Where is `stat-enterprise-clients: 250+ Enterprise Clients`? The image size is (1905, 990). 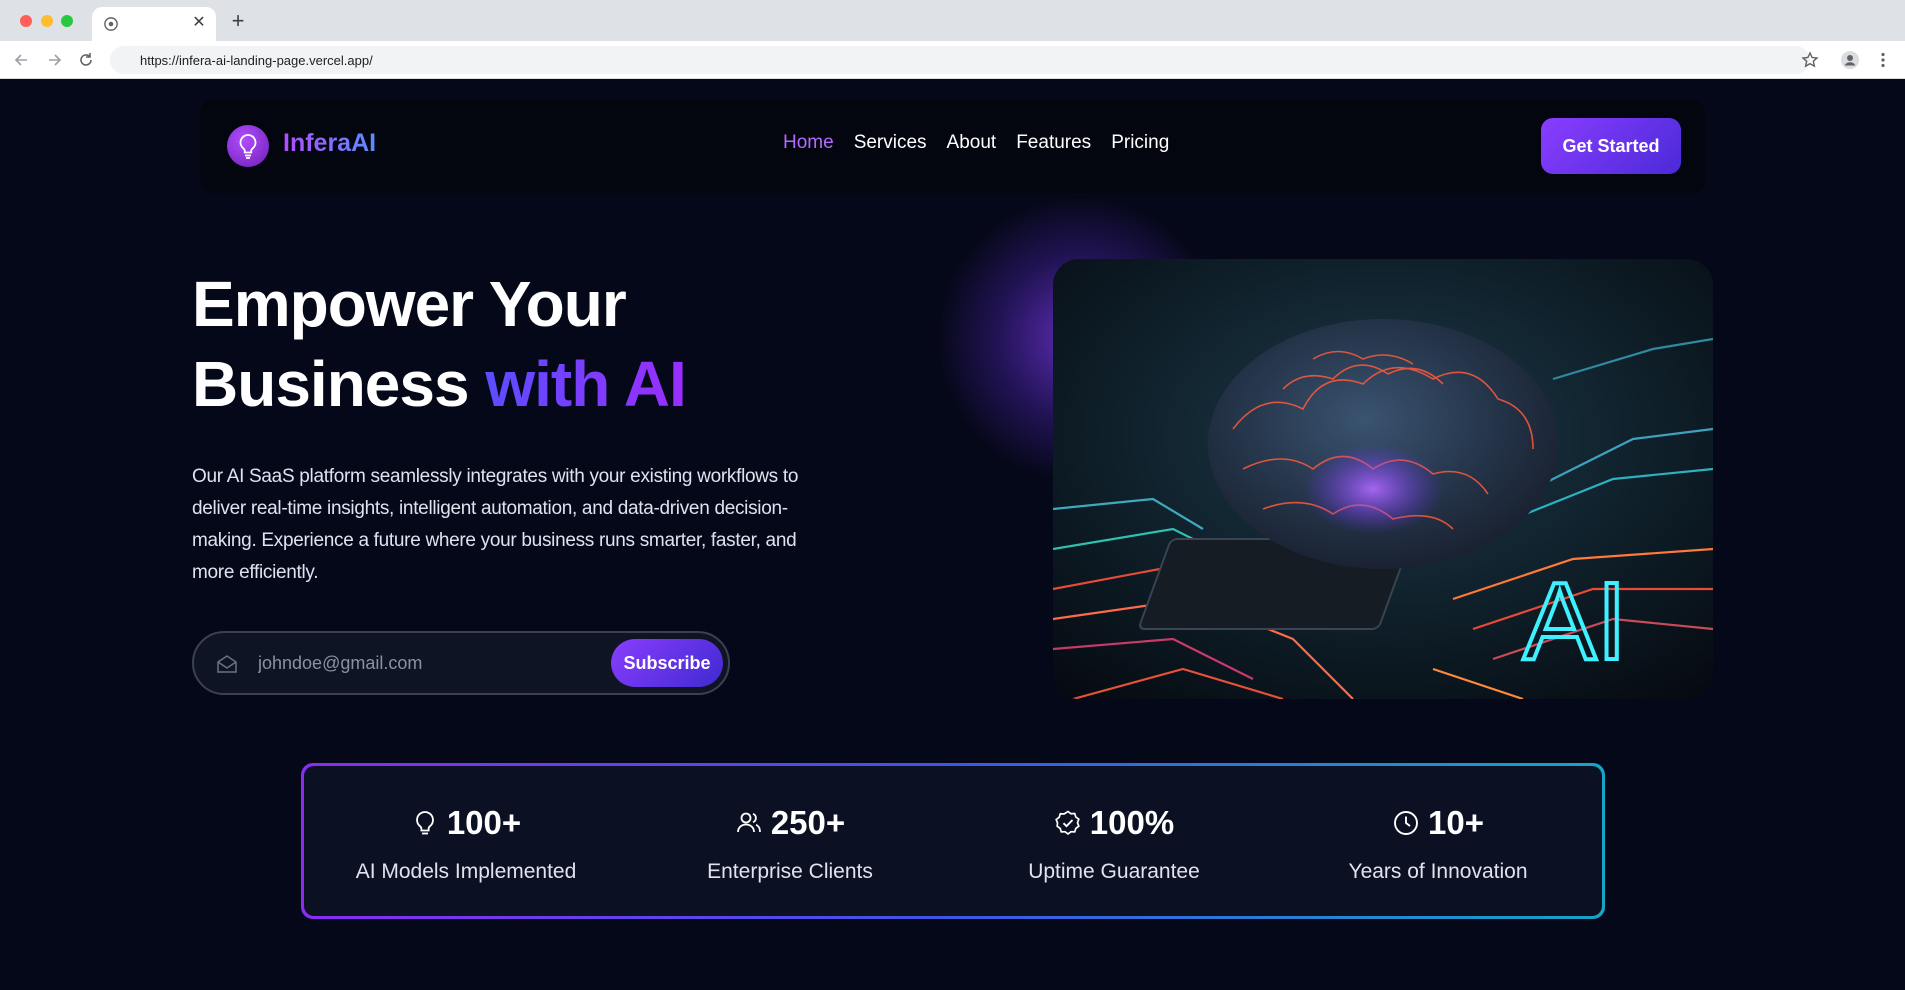 stat-enterprise-clients: 250+ Enterprise Clients is located at coordinates (790, 841).